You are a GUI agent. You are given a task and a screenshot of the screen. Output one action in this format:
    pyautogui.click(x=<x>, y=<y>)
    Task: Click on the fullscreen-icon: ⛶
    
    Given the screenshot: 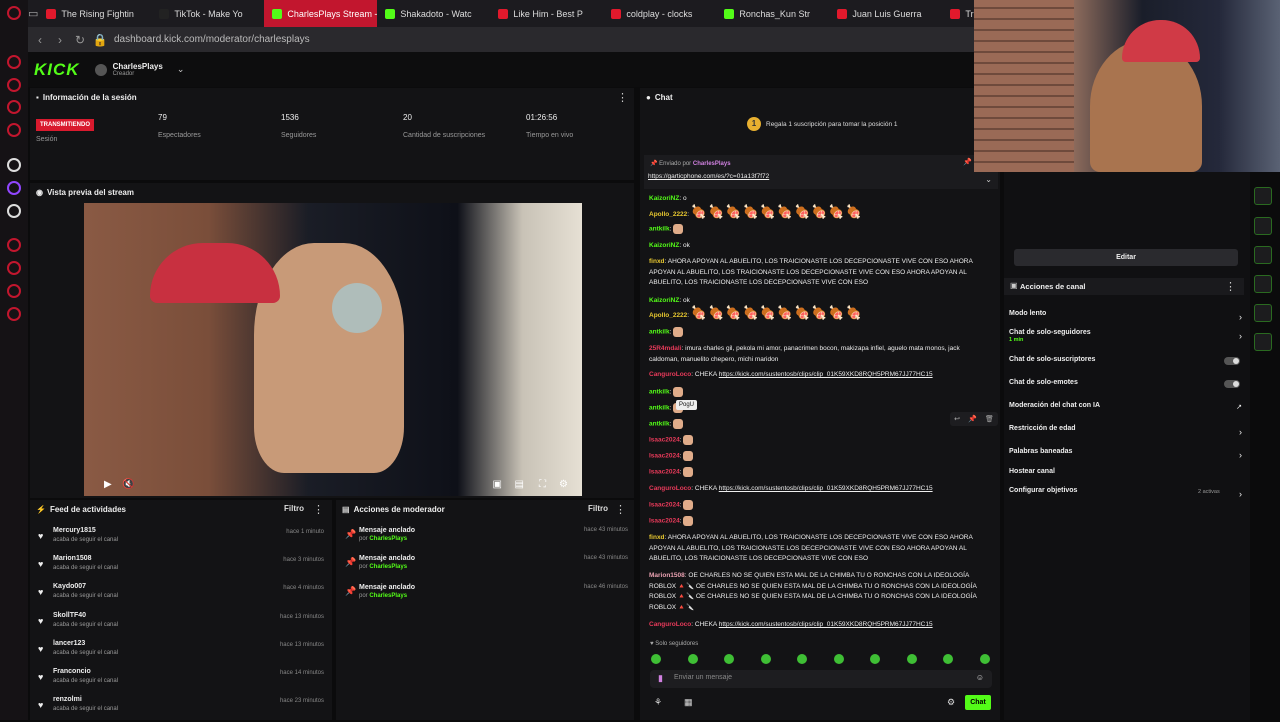 What is the action you would take?
    pyautogui.click(x=542, y=484)
    